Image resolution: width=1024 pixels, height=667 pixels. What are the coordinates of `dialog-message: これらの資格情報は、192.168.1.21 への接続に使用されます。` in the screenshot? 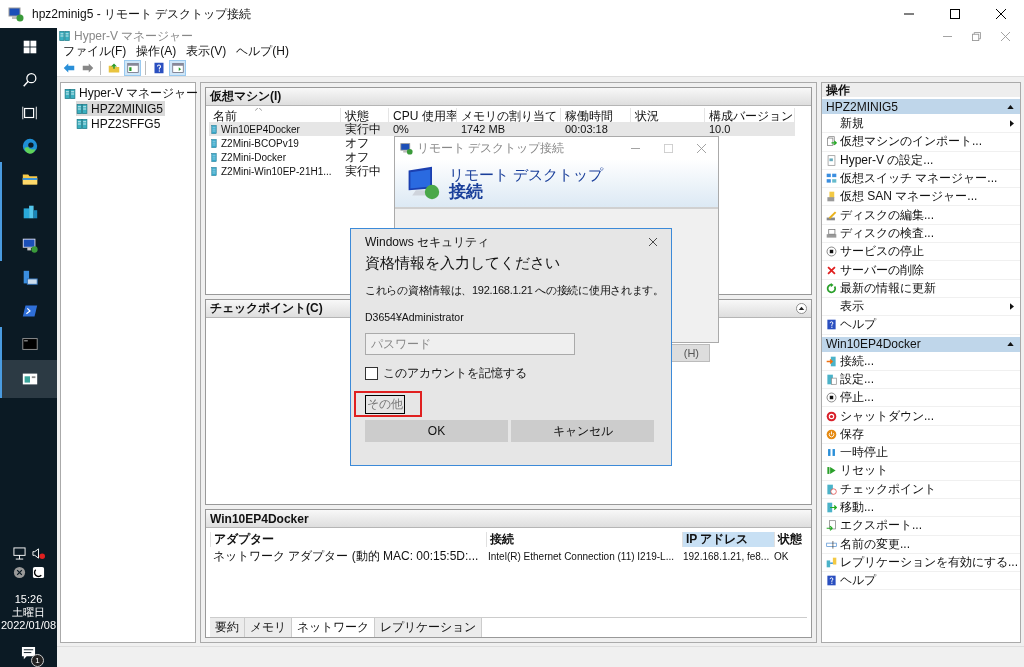 It's located at (515, 290).